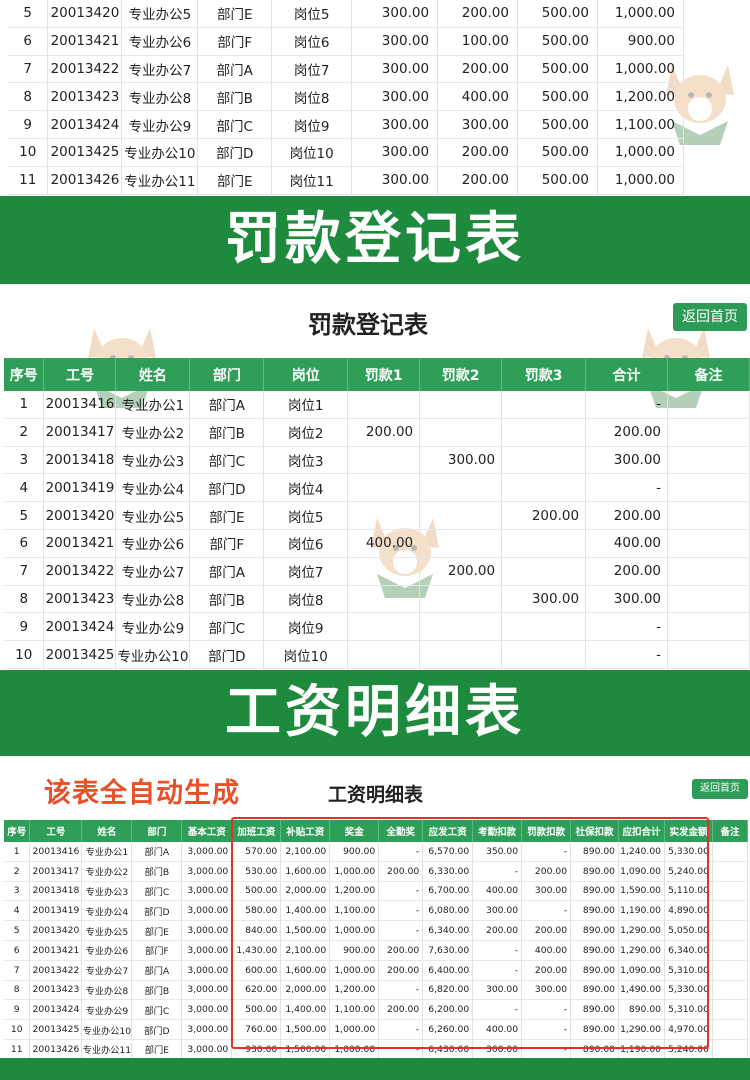  What do you see at coordinates (157, 831) in the screenshot?
I see `column-header: 部门` at bounding box center [157, 831].